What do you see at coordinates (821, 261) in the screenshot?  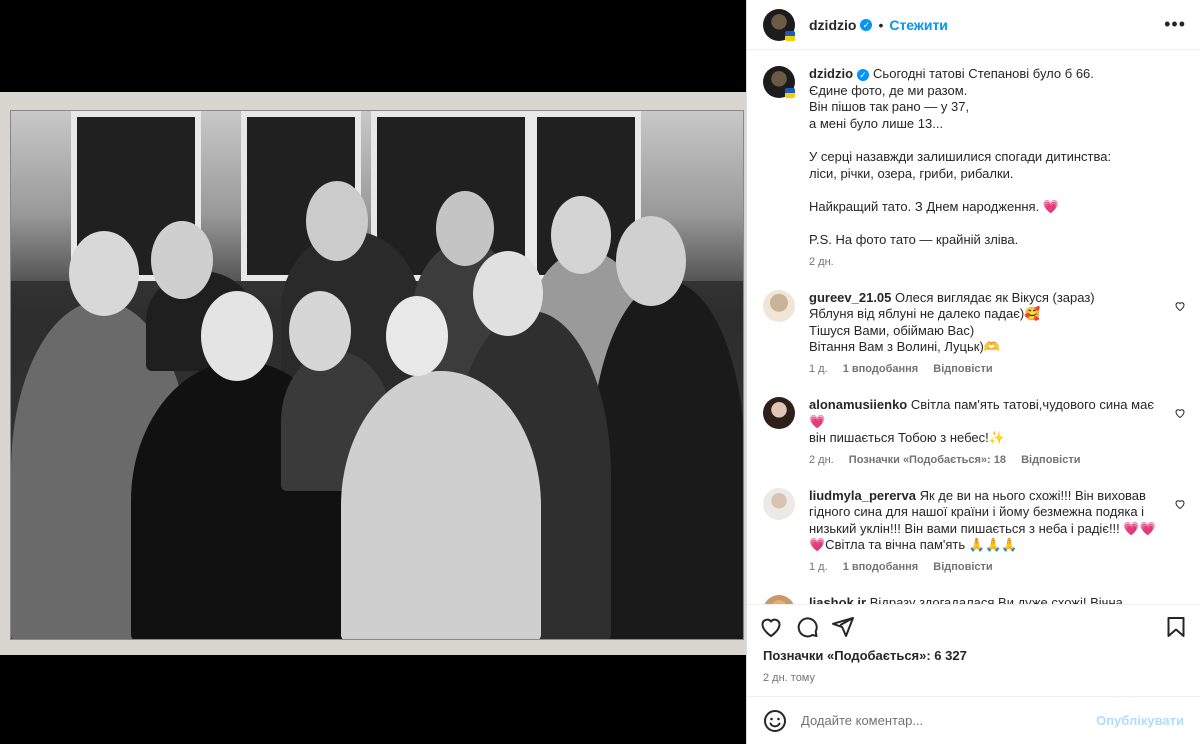 I see `caption-time: 2 дн.` at bounding box center [821, 261].